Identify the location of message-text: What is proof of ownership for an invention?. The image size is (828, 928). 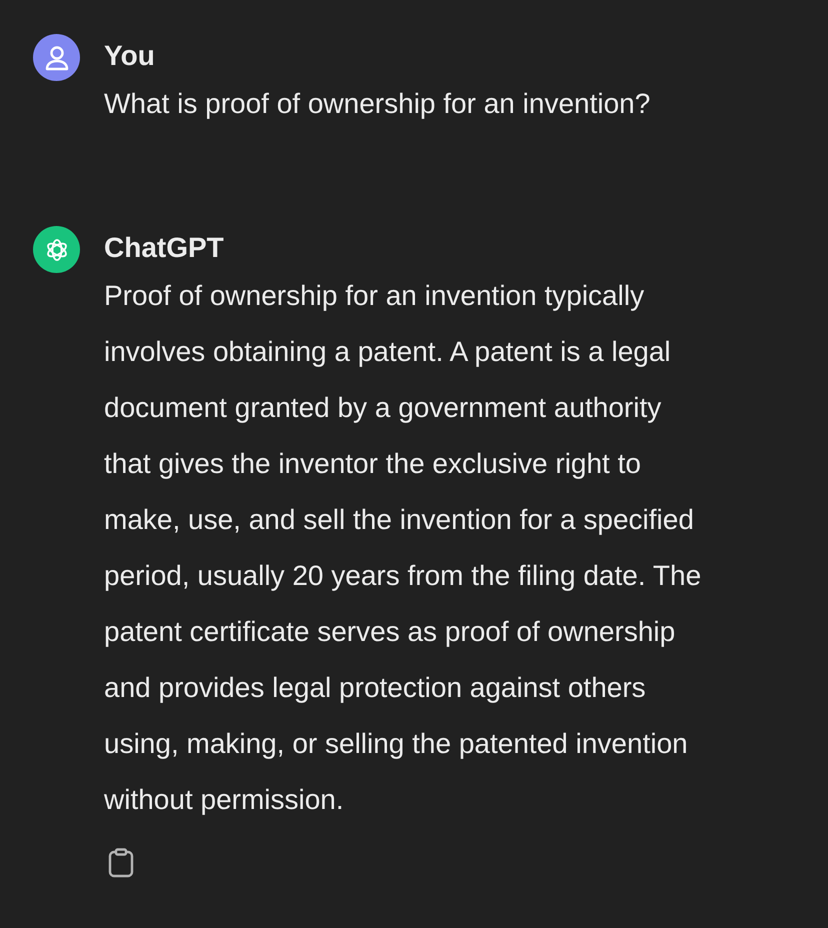
(378, 104).